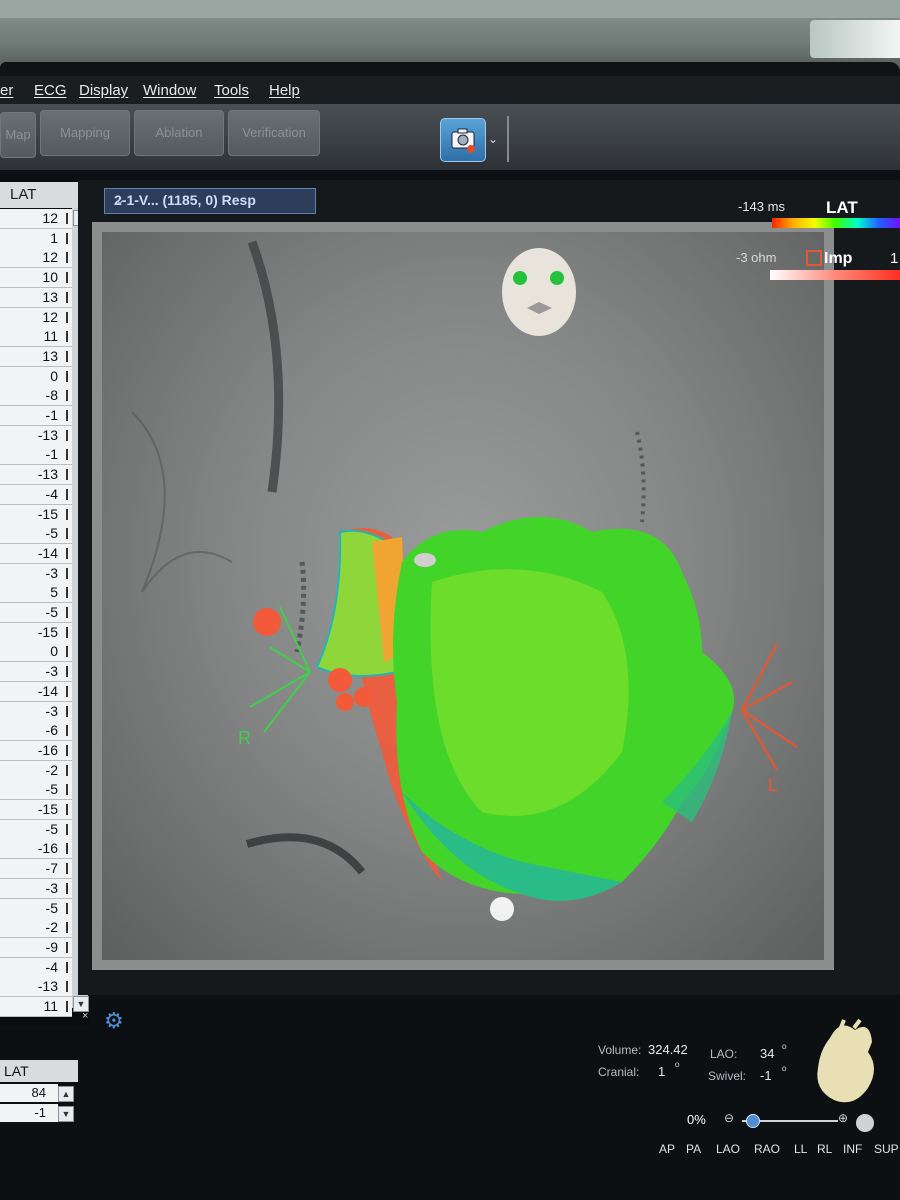 The image size is (900, 1200). What do you see at coordinates (693, 1149) in the screenshot?
I see `view-pa-button: PA` at bounding box center [693, 1149].